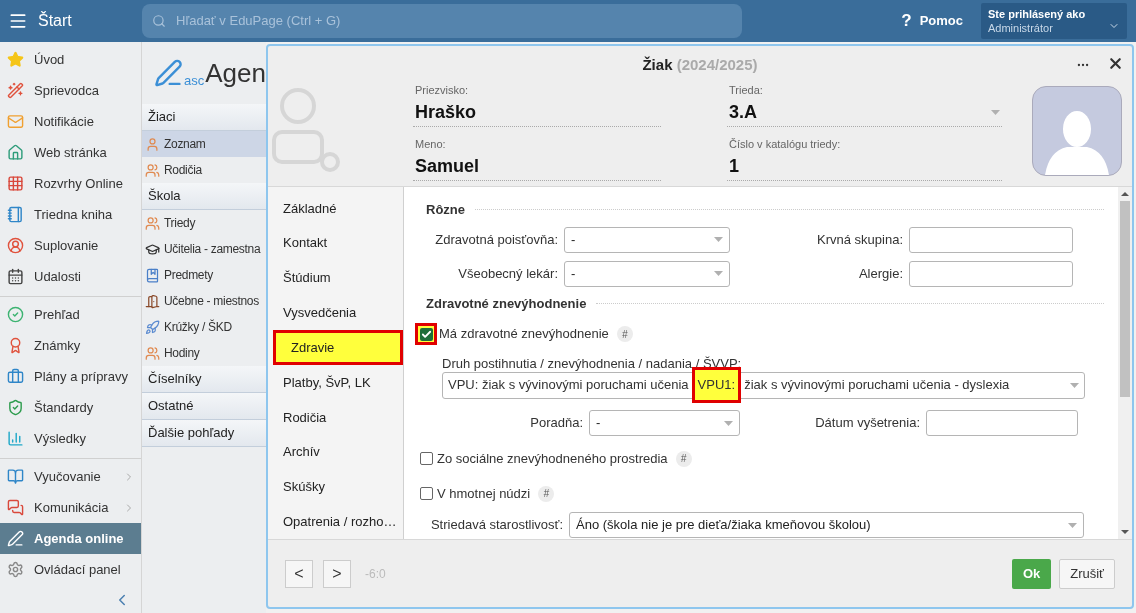  What do you see at coordinates (700, 65) in the screenshot?
I see `dialog-title: Žiak (2024/2025)` at bounding box center [700, 65].